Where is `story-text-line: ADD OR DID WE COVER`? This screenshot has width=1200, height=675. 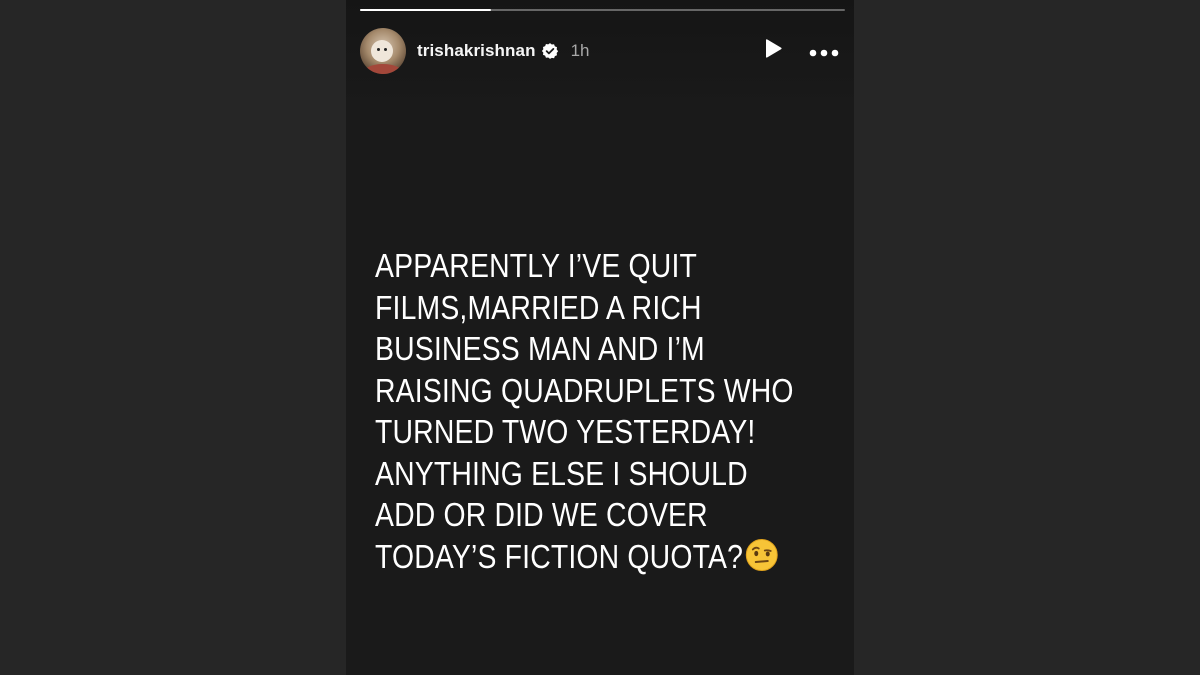 story-text-line: ADD OR DID WE COVER is located at coordinates (541, 514).